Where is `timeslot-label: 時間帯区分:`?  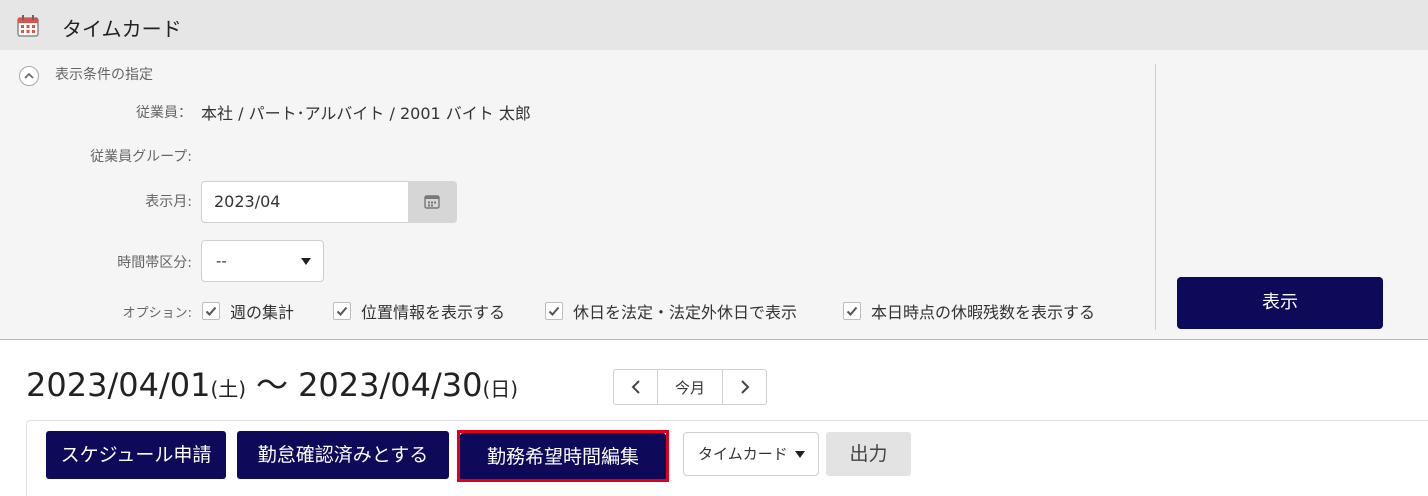 timeslot-label: 時間帯区分: is located at coordinates (154, 263).